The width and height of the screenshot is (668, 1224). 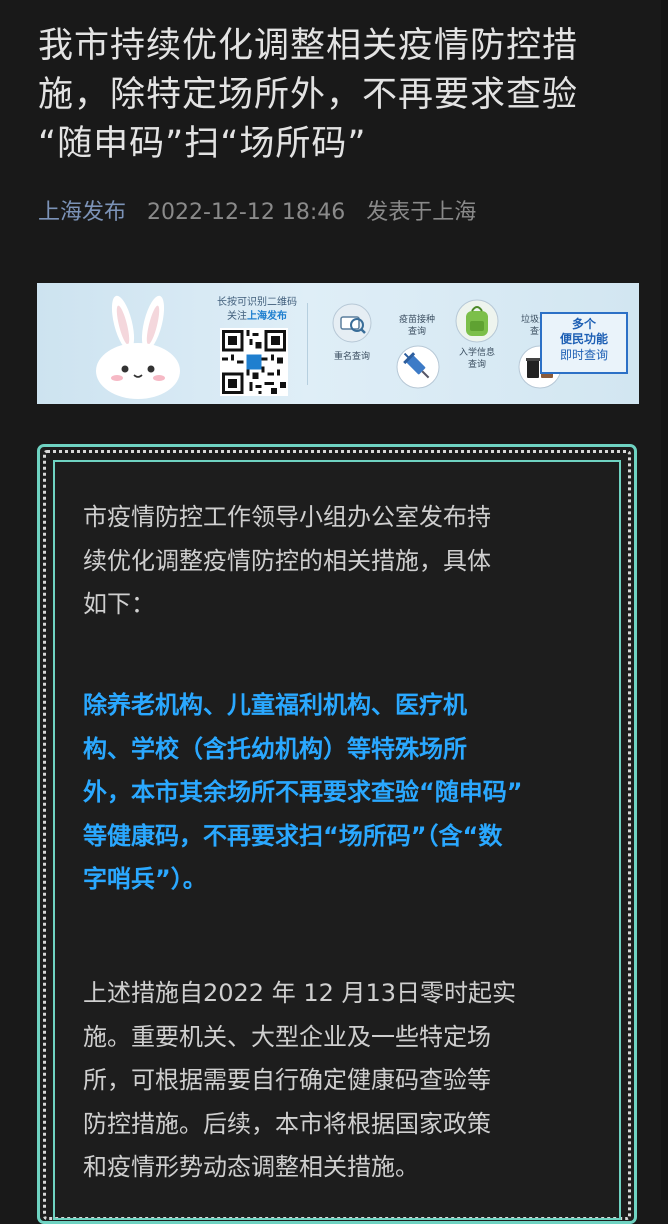 What do you see at coordinates (300, 993) in the screenshot?
I see `paragraph-line: 上述措施自2022 年 12 月13日零时起实` at bounding box center [300, 993].